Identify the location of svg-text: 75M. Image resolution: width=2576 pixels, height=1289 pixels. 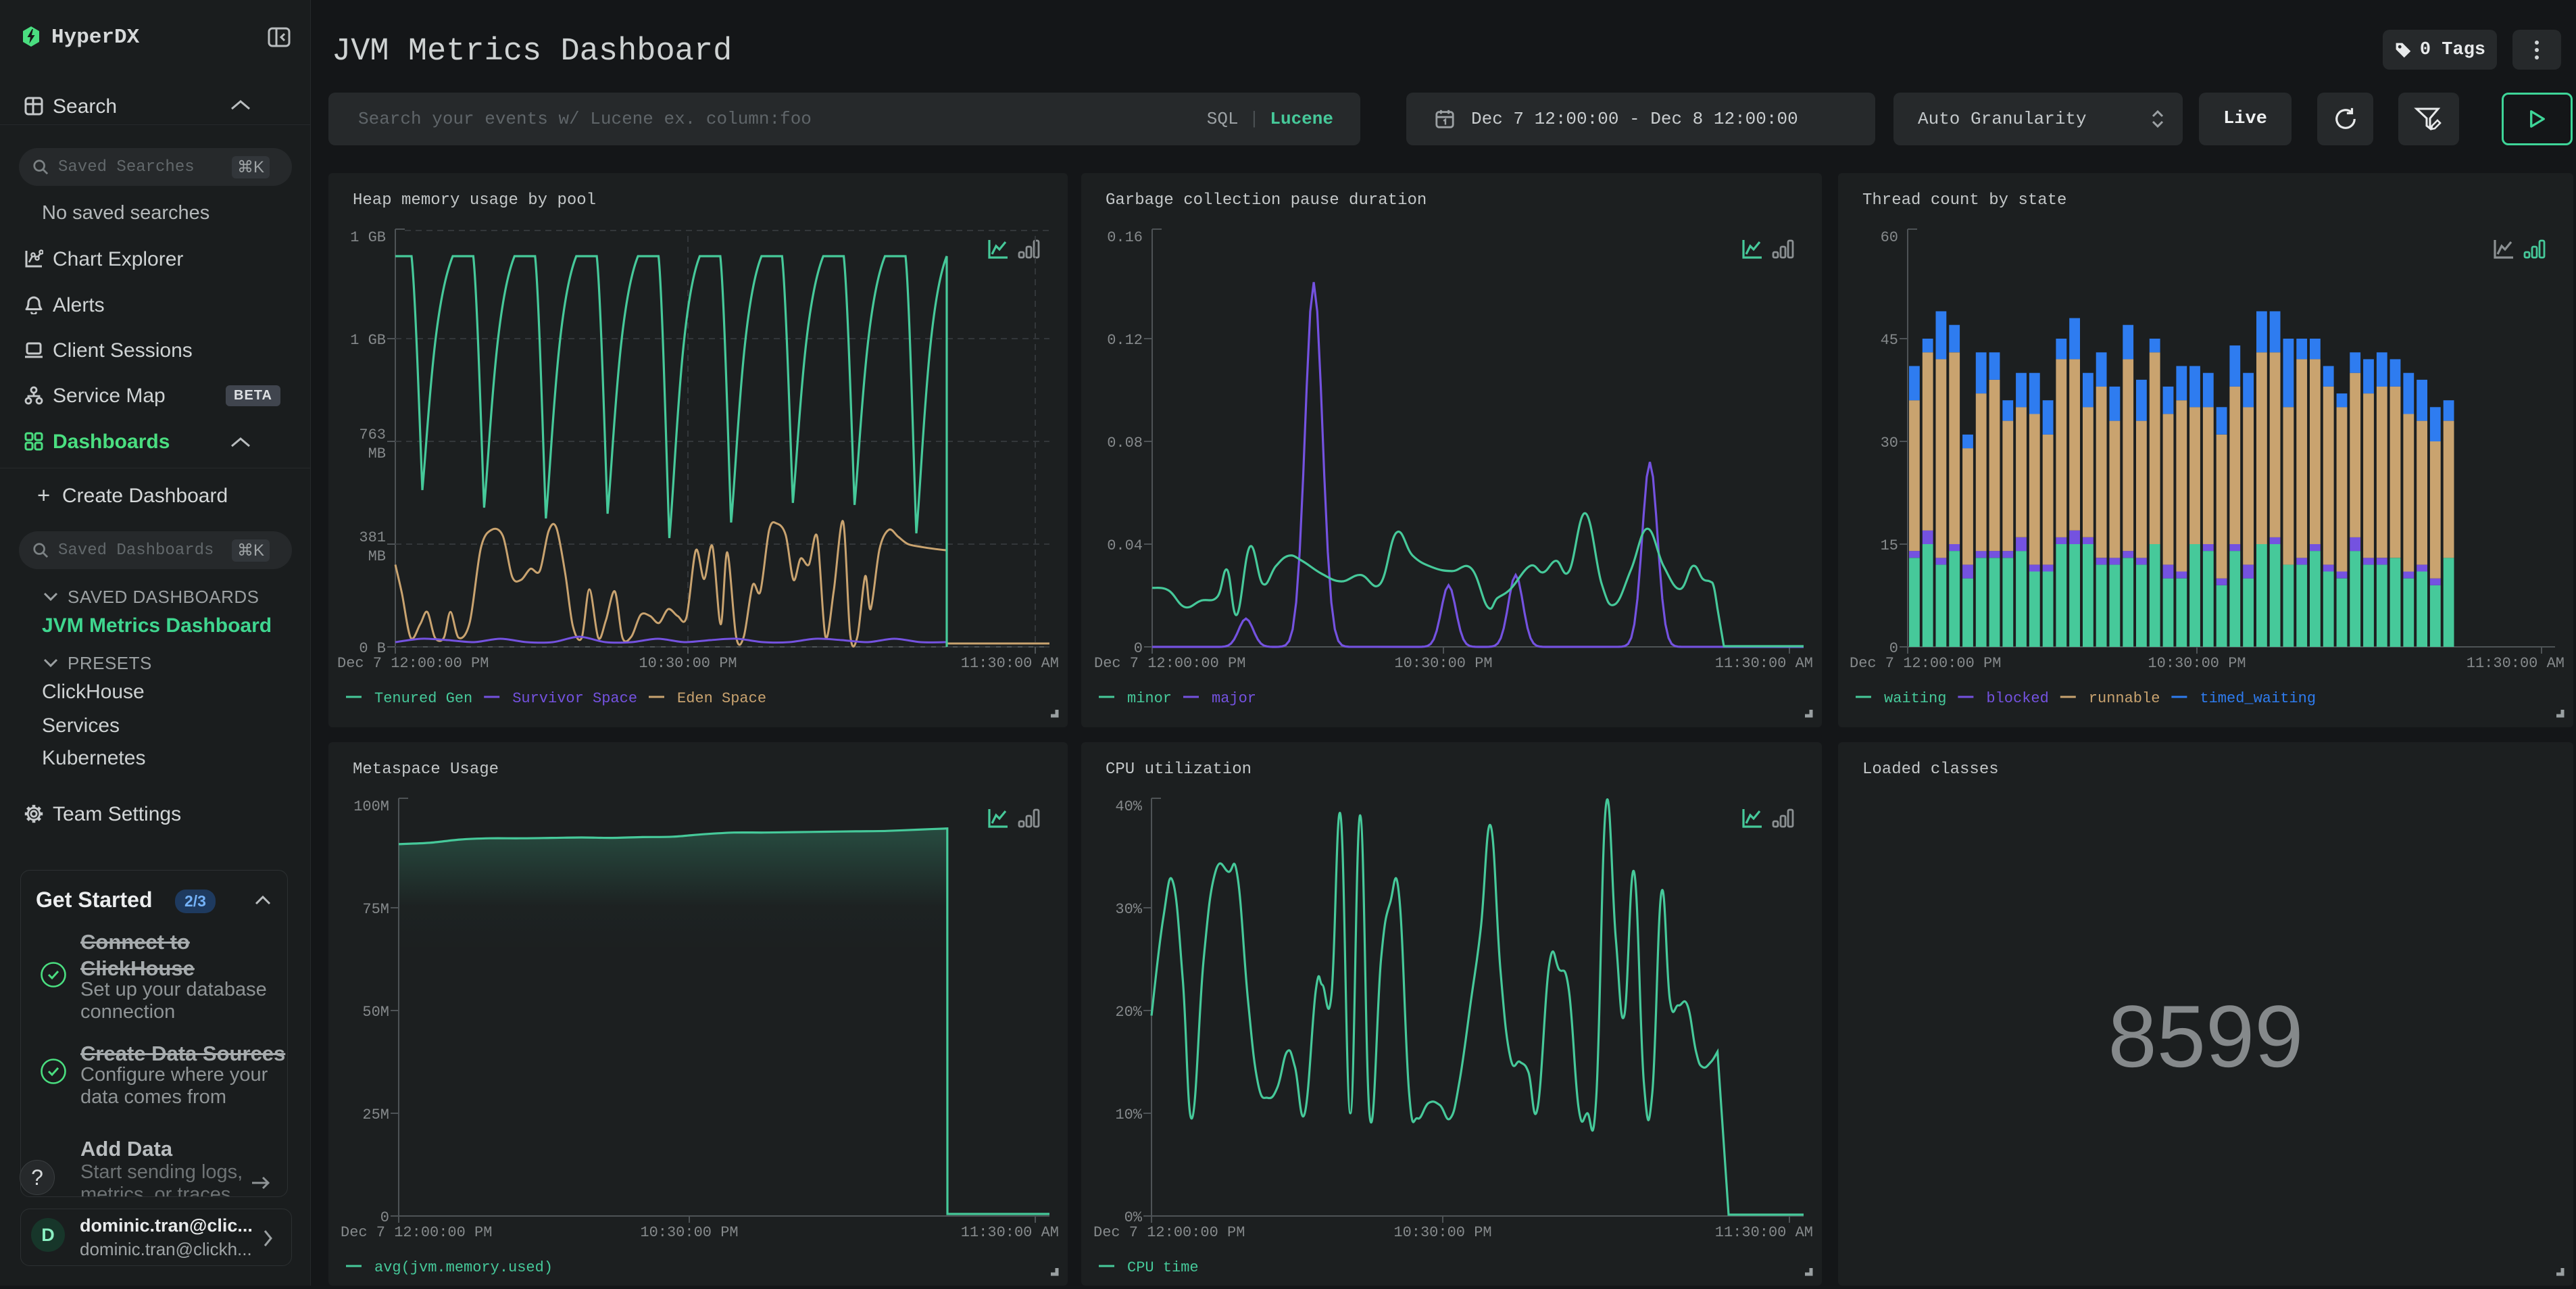
(375, 909).